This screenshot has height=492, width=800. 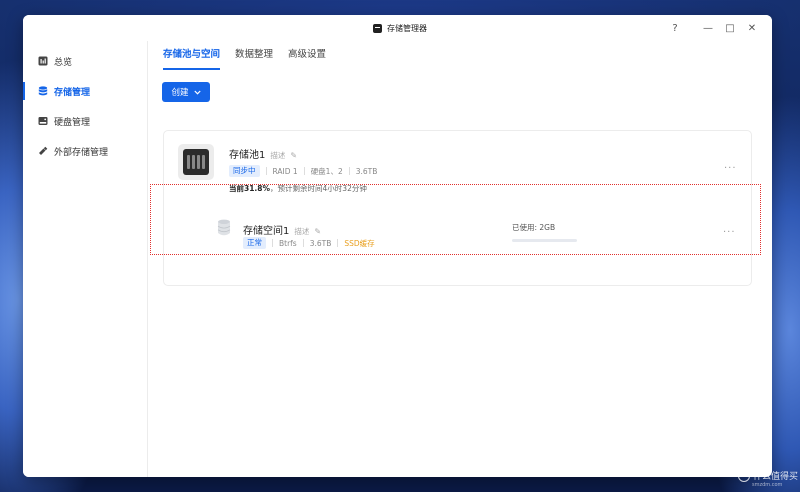 I want to click on space-name-row: 存储空间1 描述 ✎, so click(x=282, y=229).